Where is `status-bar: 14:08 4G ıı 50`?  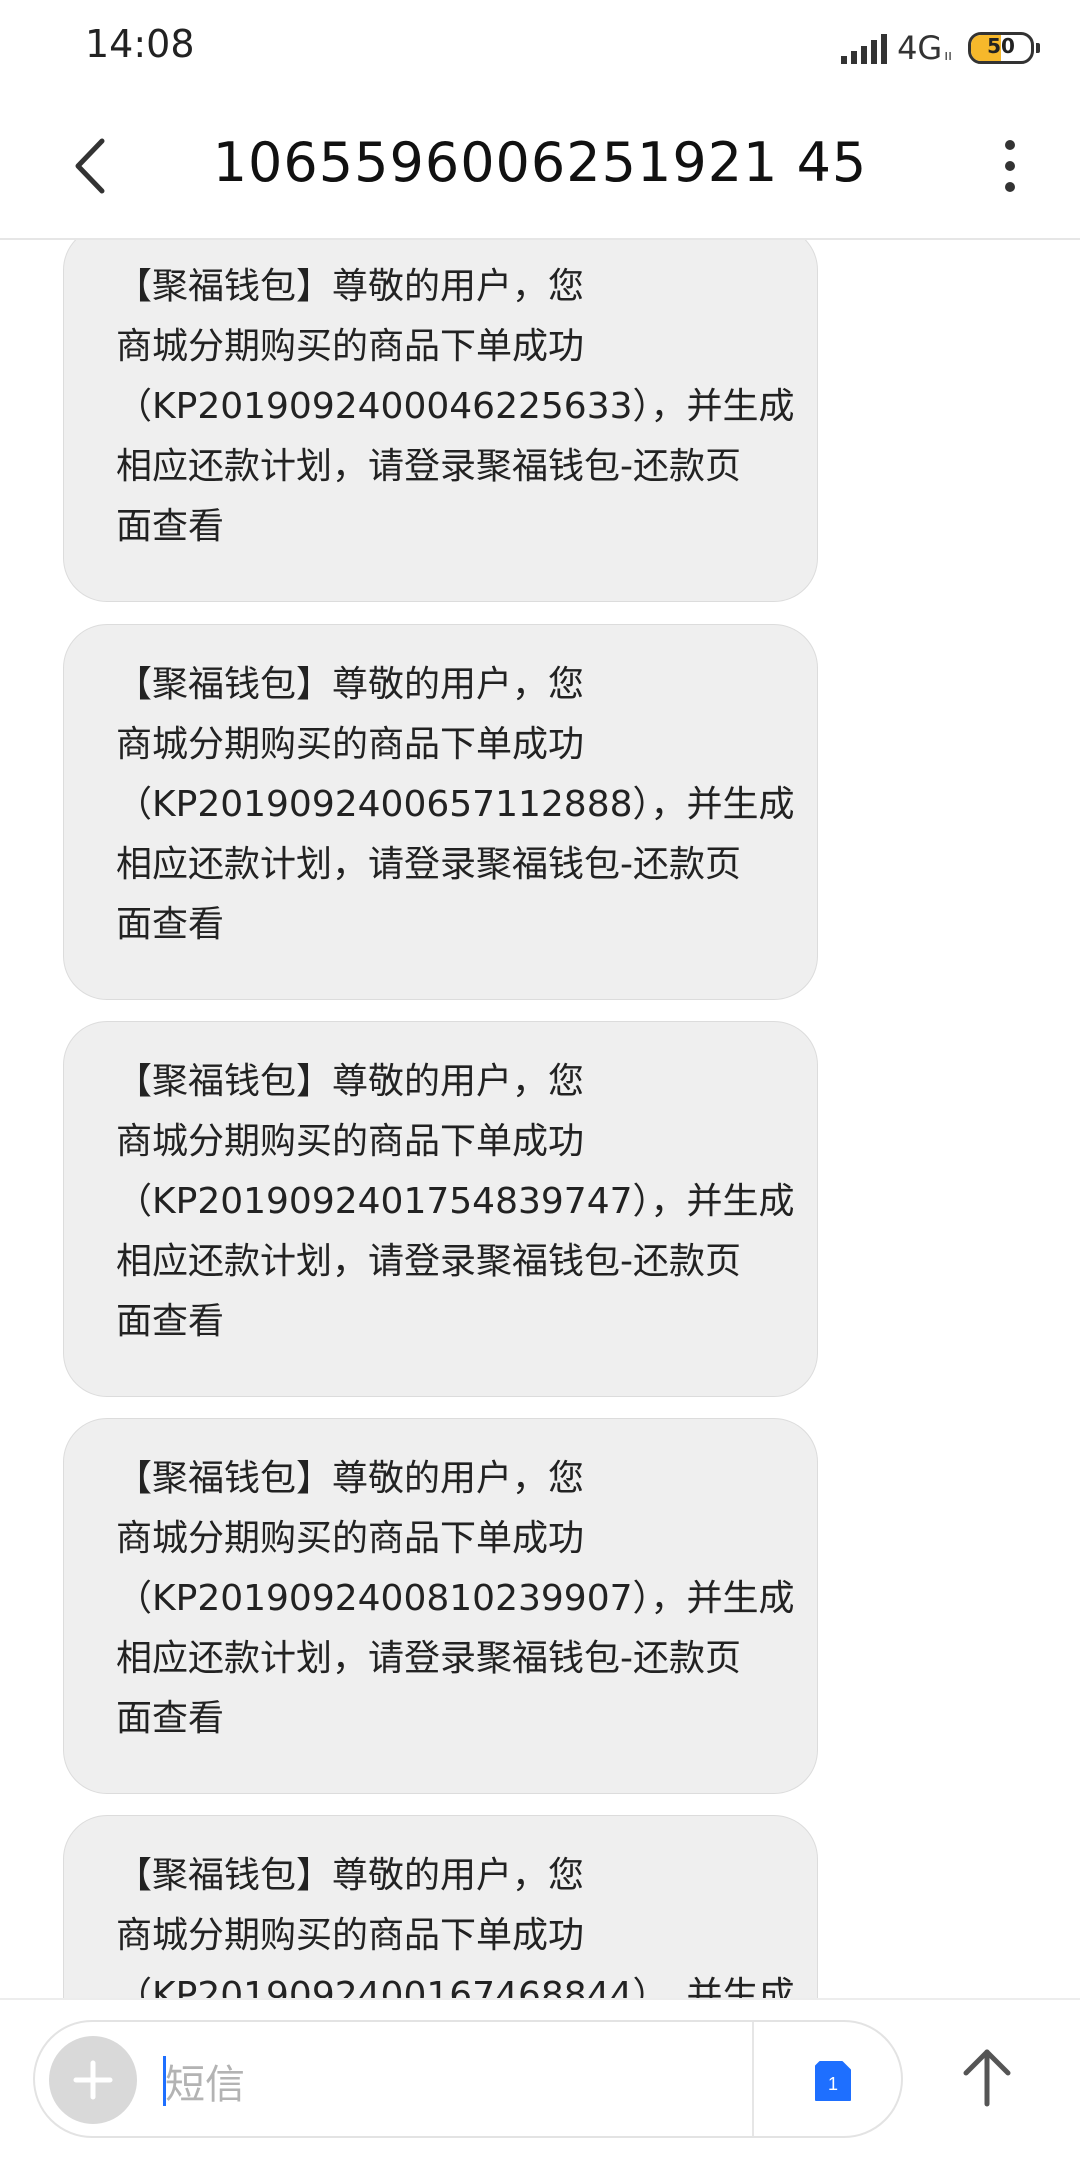 status-bar: 14:08 4G ıı 50 is located at coordinates (540, 47).